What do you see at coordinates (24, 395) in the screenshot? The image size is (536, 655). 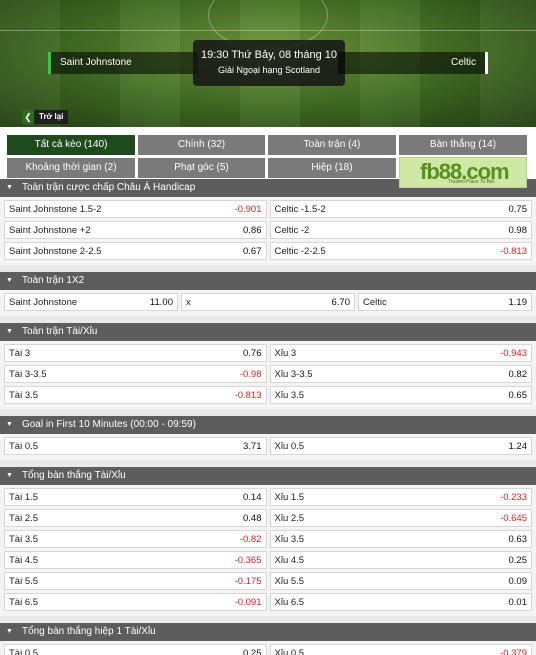 I see `odds-label: Tài 3.5` at bounding box center [24, 395].